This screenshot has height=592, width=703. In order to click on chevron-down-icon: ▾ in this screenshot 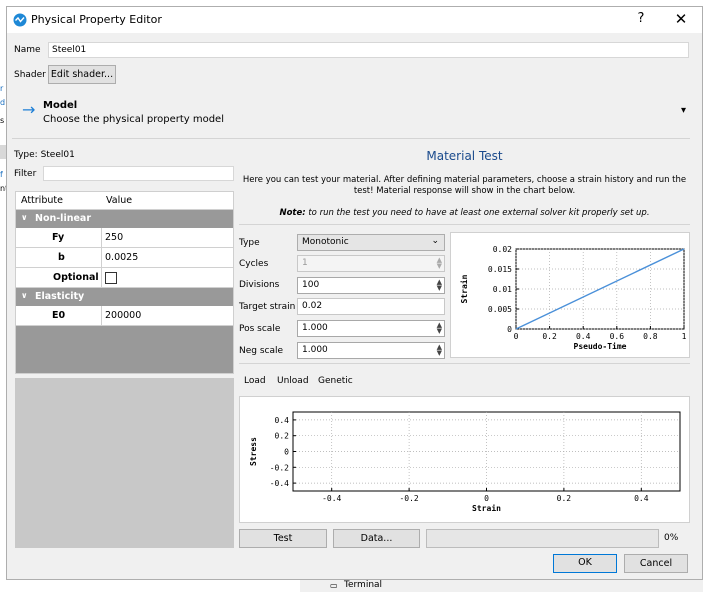, I will do `click(684, 110)`.